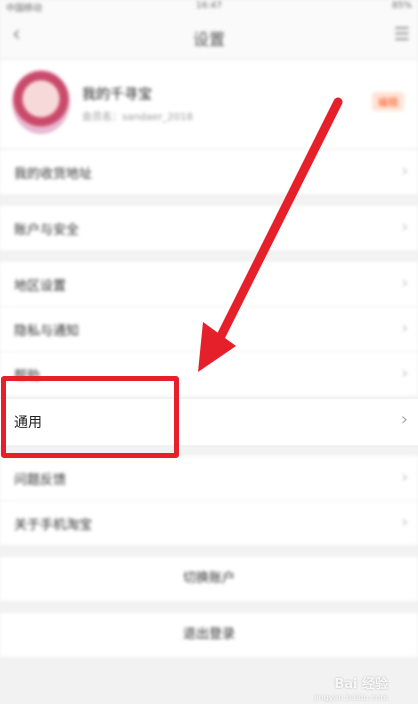 The image size is (418, 704). Describe the element at coordinates (351, 697) in the screenshot. I see `watermark-url: jingyan.baidu.com` at that location.